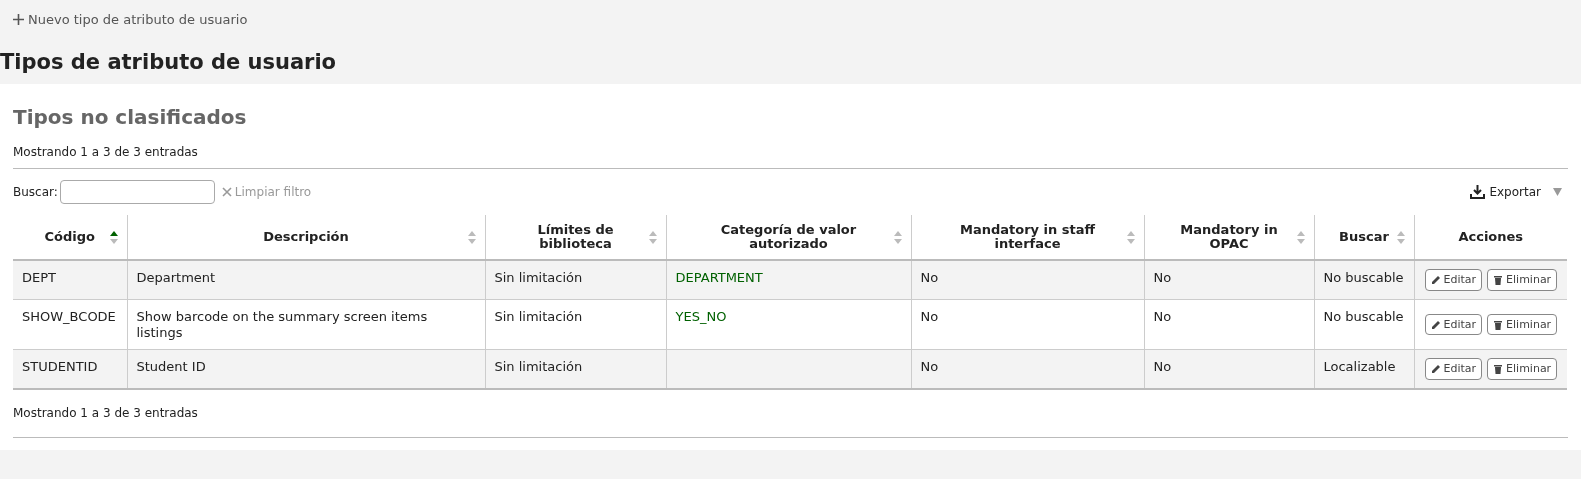  I want to click on close-icon, so click(226, 192).